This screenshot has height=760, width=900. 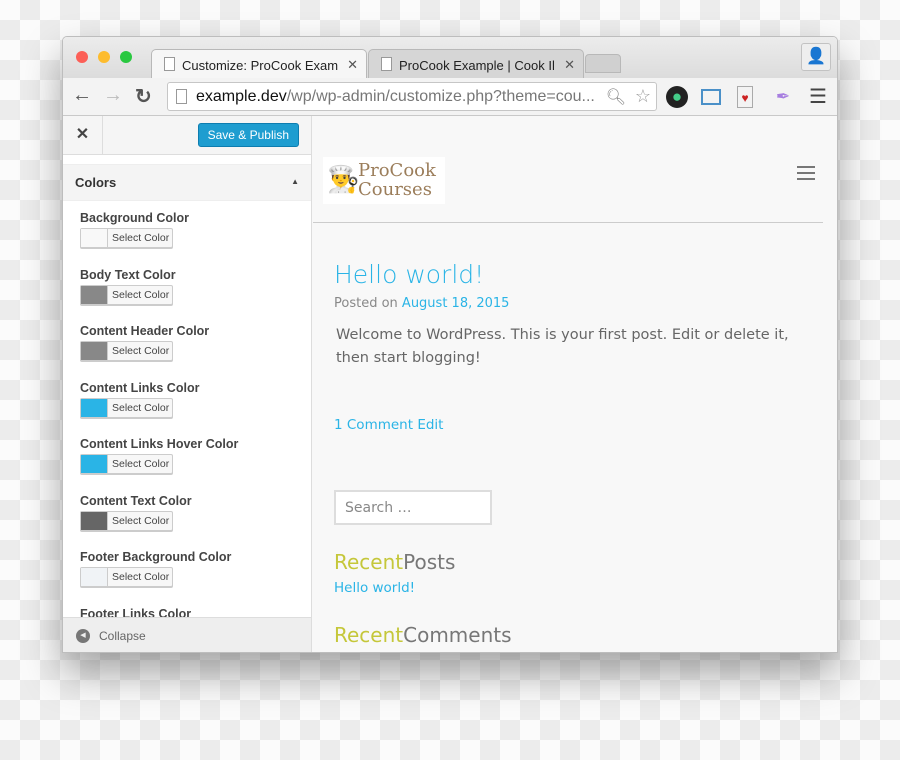 What do you see at coordinates (187, 229) in the screenshot?
I see `color-control: Background Color Select Color` at bounding box center [187, 229].